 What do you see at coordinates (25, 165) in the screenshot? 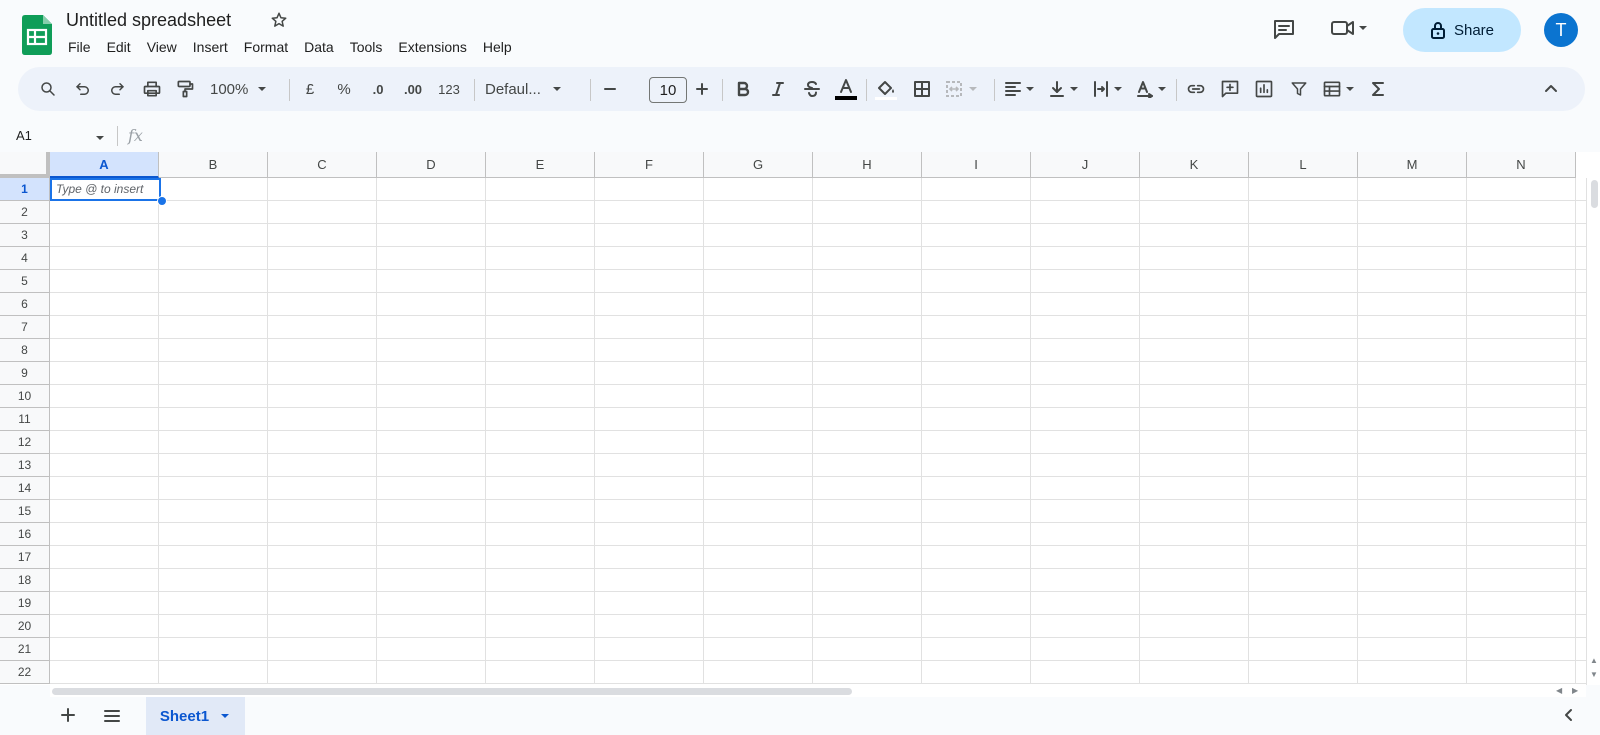
I see `select-all-corner` at bounding box center [25, 165].